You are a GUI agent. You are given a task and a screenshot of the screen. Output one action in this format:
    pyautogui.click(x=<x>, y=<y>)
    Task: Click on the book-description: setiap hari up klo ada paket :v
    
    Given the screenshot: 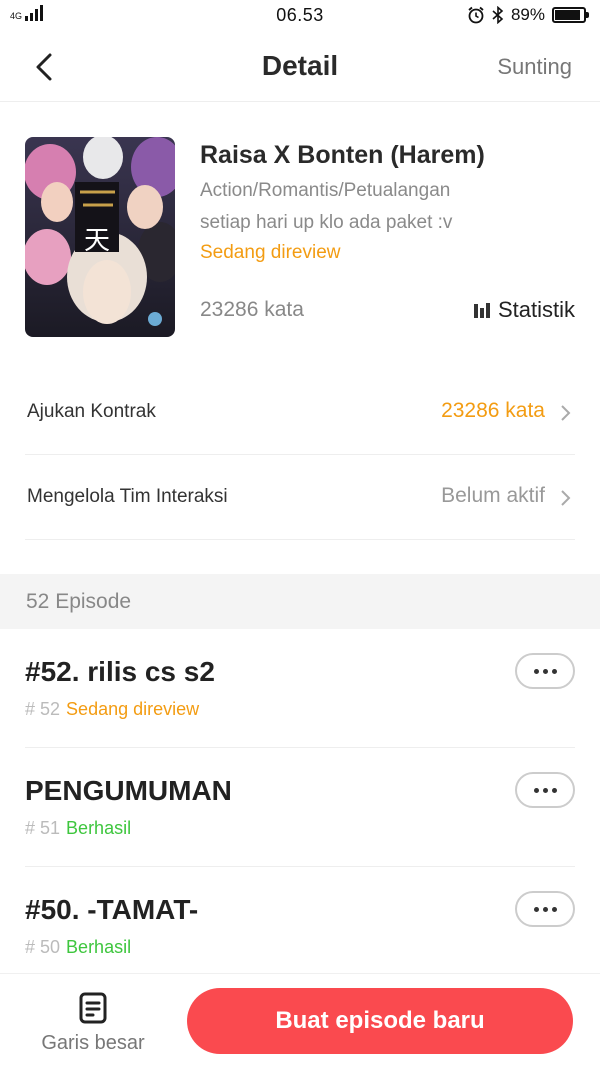 What is the action you would take?
    pyautogui.click(x=326, y=222)
    